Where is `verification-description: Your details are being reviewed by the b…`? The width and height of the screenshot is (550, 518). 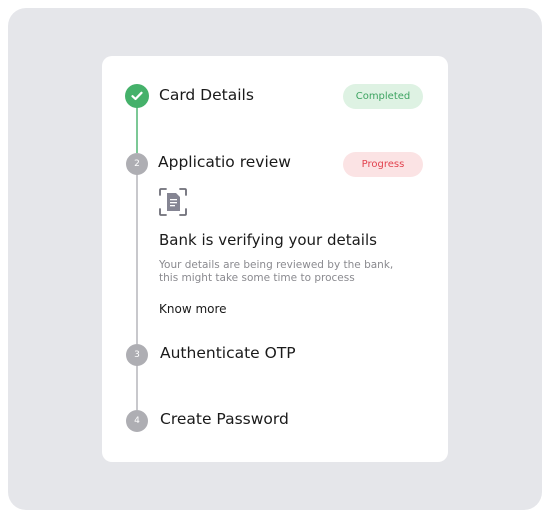
verification-description: Your details are being reviewed by the b… is located at coordinates (276, 271).